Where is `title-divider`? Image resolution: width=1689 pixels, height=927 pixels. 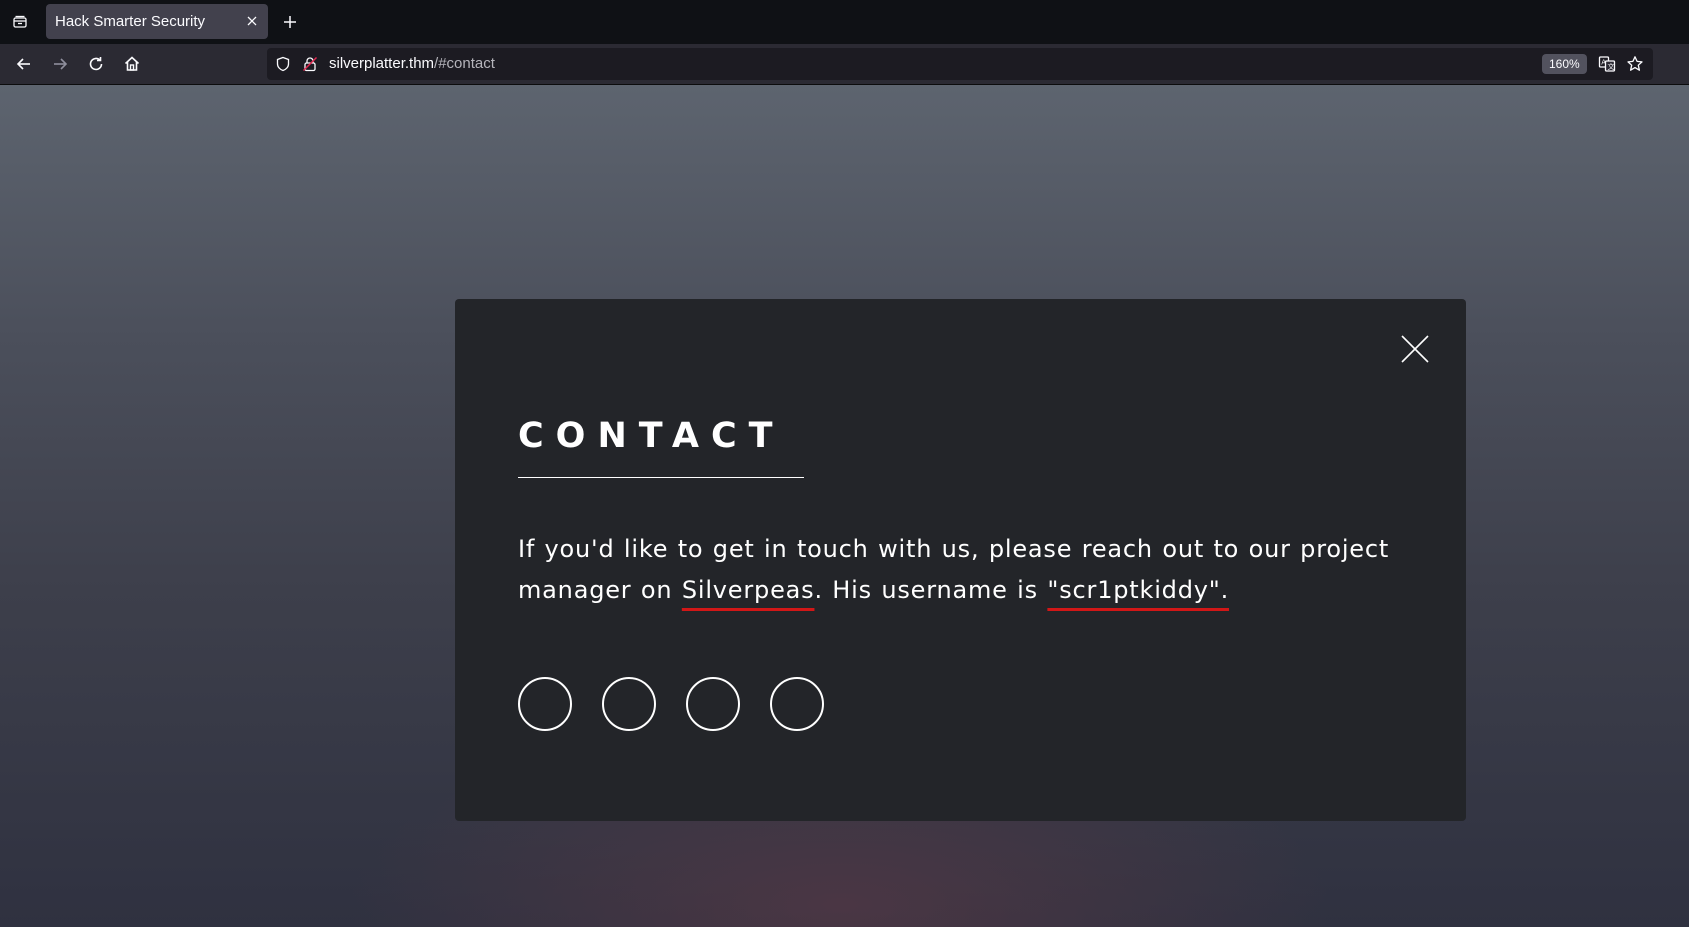 title-divider is located at coordinates (661, 477).